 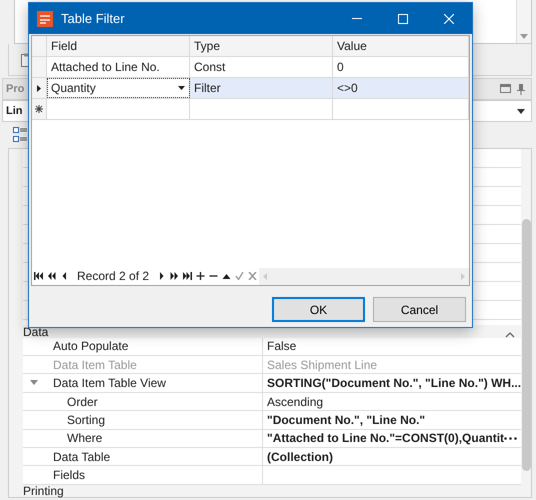 I want to click on current-row-icon, so click(x=39, y=88).